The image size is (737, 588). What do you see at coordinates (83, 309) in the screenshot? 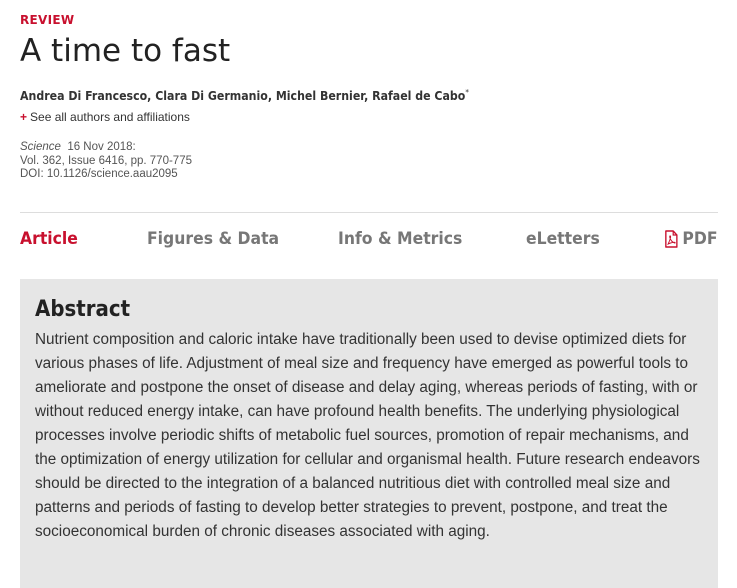
I see `abstract-heading: Abstract` at bounding box center [83, 309].